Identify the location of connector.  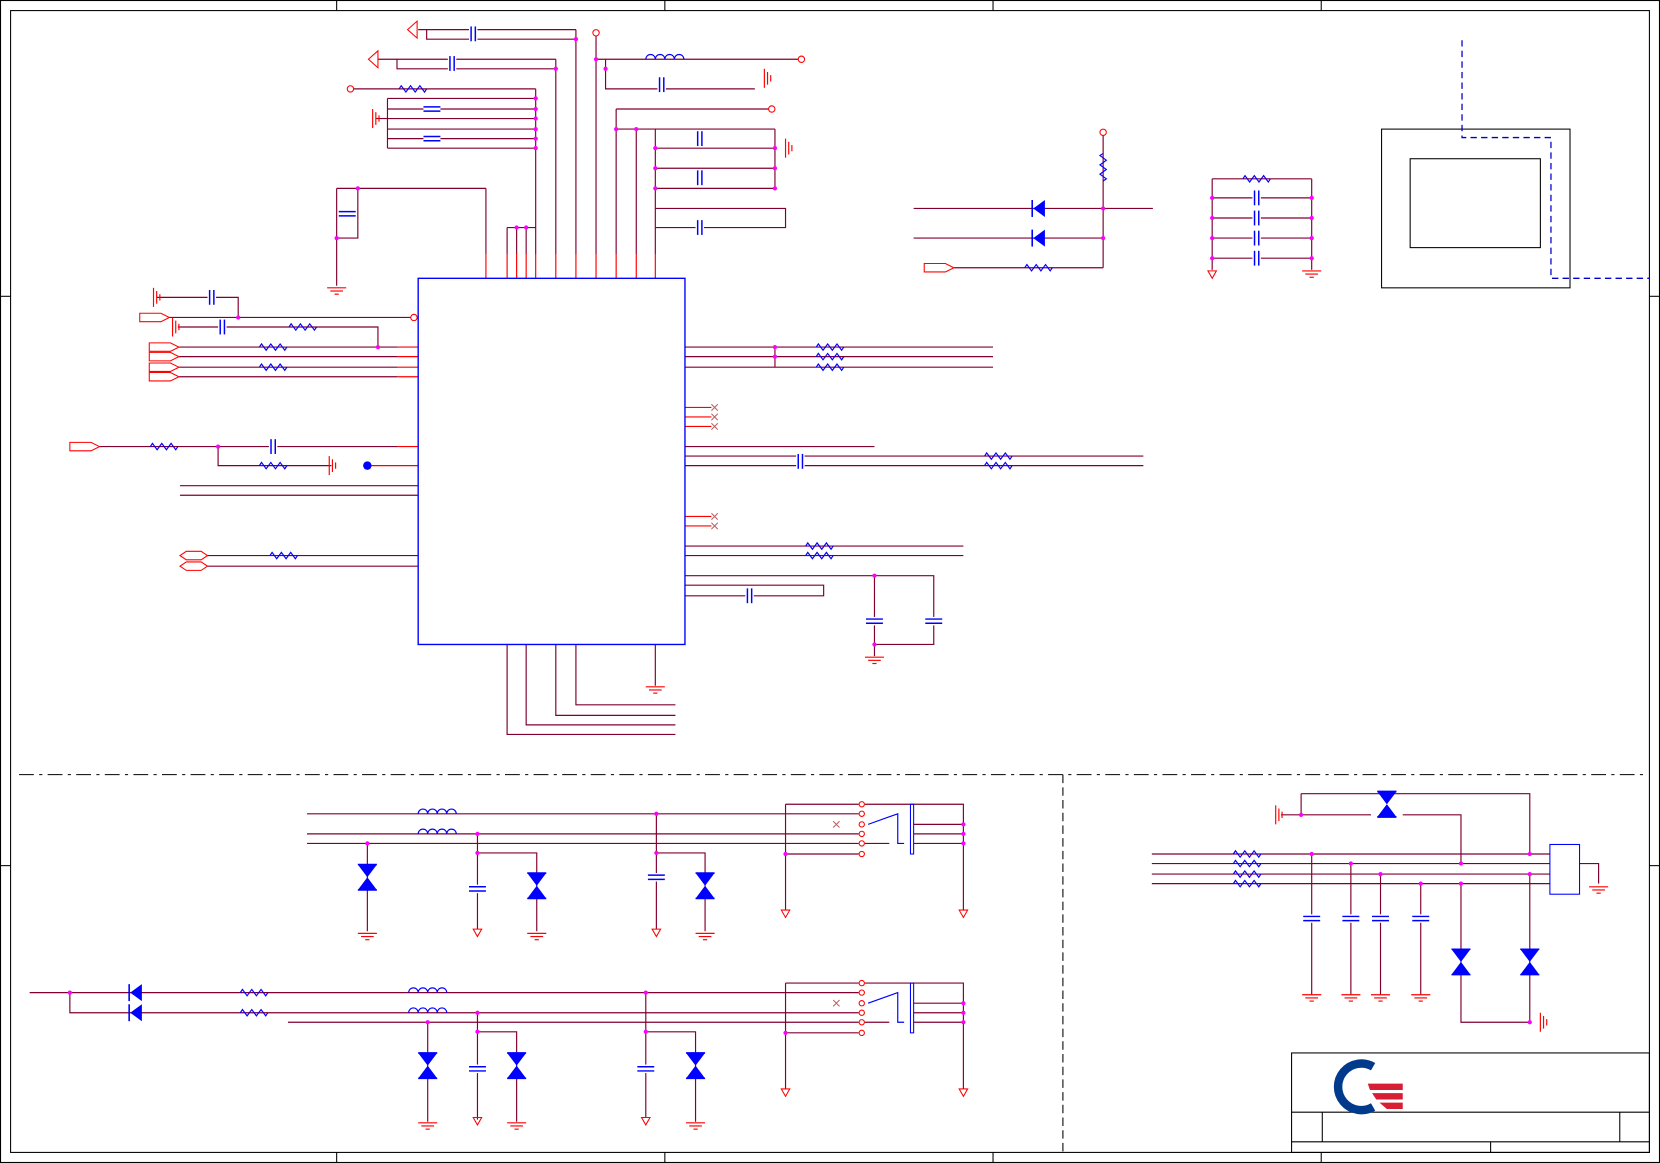
(1565, 869).